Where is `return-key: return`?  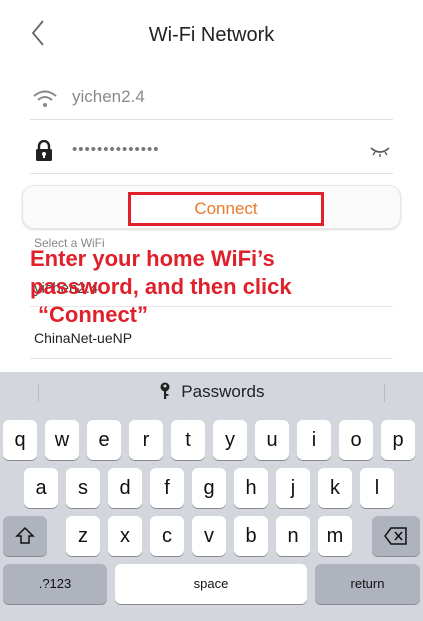
return-key: return is located at coordinates (367, 584).